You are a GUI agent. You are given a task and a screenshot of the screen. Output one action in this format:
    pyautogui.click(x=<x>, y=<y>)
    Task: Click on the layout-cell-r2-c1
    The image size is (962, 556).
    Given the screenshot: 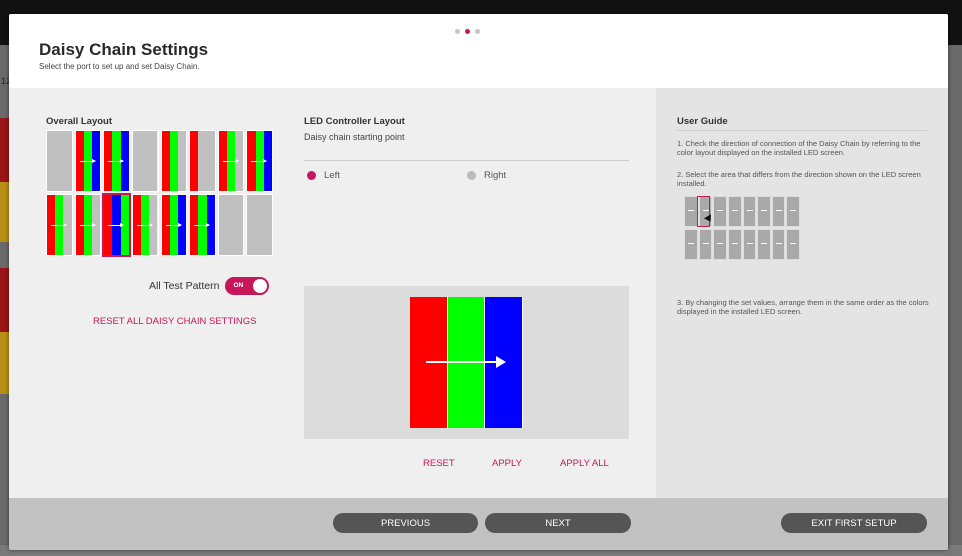 What is the action you would take?
    pyautogui.click(x=59, y=225)
    